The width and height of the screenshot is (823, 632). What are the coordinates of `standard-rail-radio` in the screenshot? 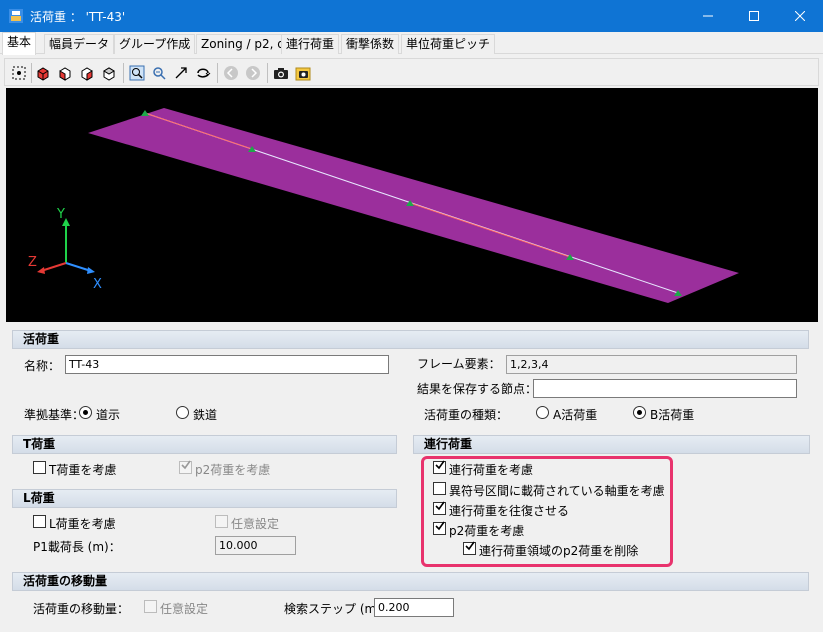 It's located at (182, 412).